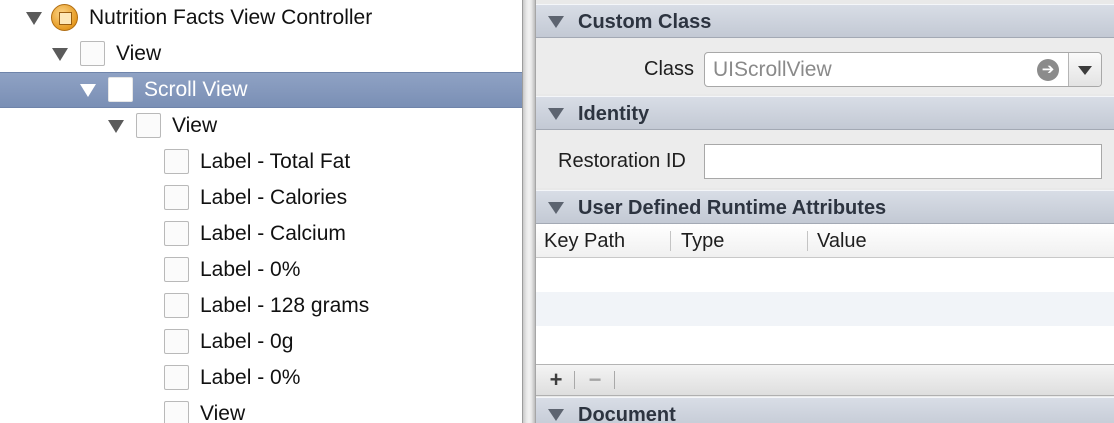 This screenshot has height=423, width=1114. What do you see at coordinates (120, 89) in the screenshot?
I see `scroll-view-icon` at bounding box center [120, 89].